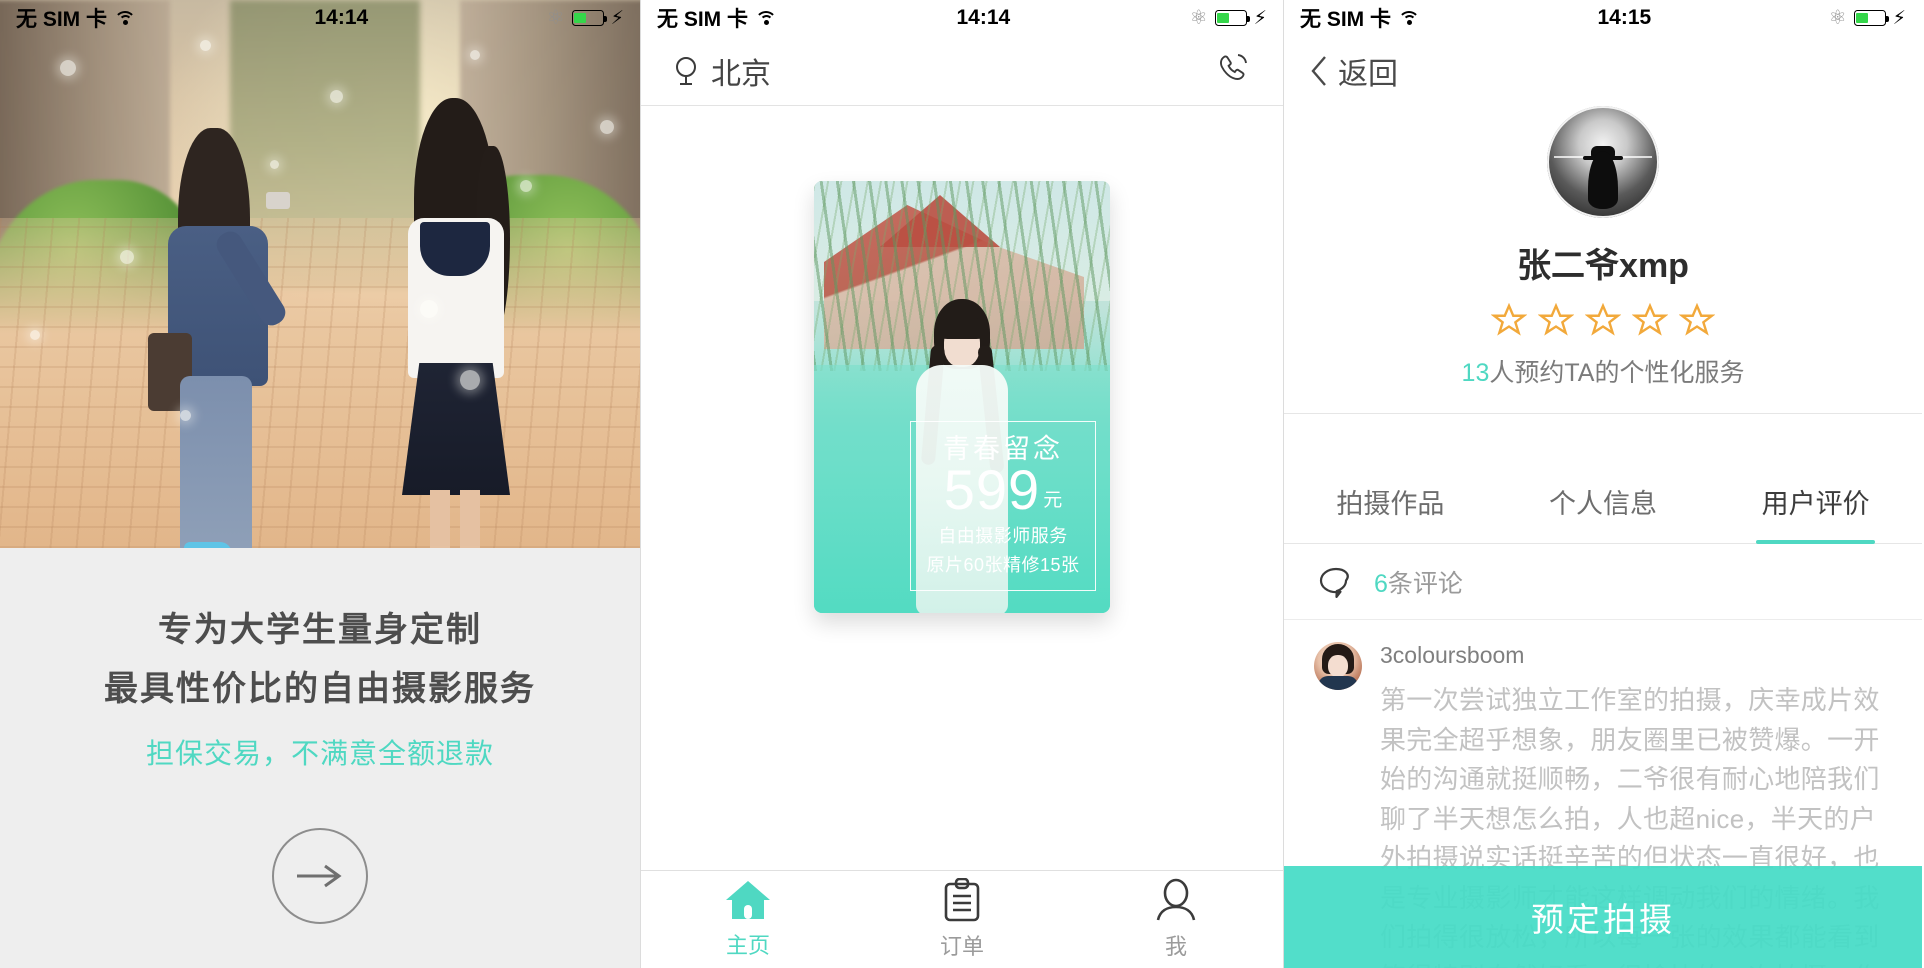 This screenshot has width=1924, height=968. Describe the element at coordinates (1617, 373) in the screenshot. I see `booking-count-label: 人预约TA的个性化服务` at that location.